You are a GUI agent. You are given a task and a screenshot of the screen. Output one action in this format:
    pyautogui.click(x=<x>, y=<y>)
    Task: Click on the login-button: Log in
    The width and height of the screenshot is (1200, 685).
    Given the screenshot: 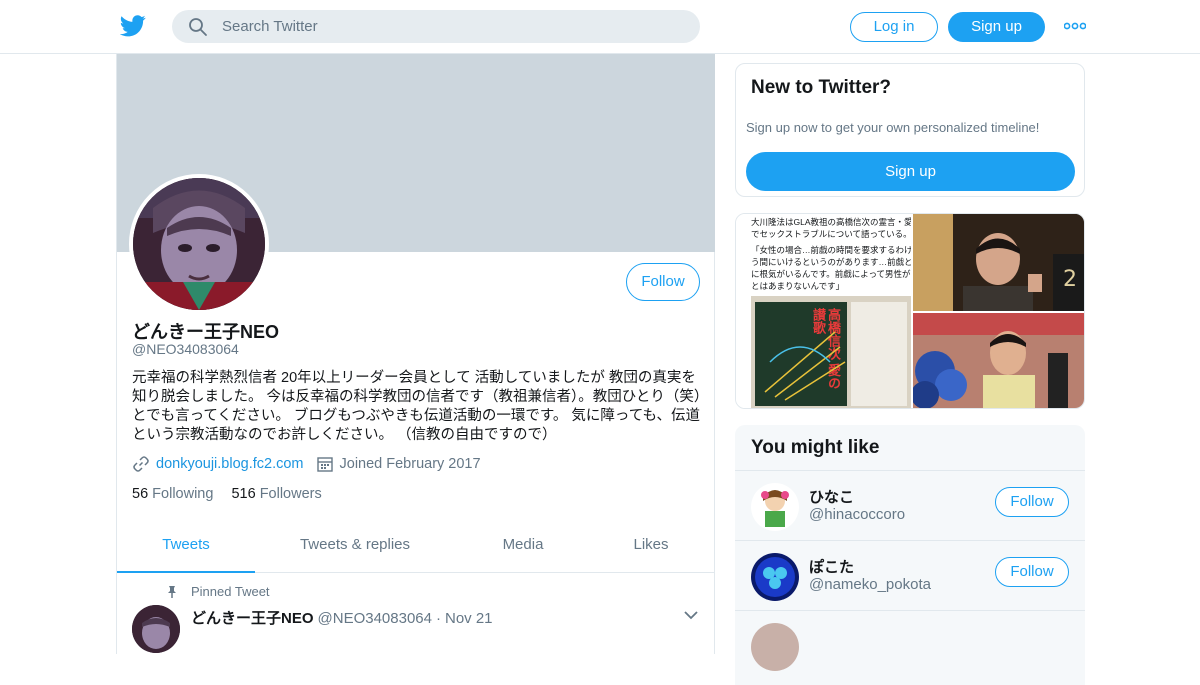 What is the action you would take?
    pyautogui.click(x=894, y=27)
    